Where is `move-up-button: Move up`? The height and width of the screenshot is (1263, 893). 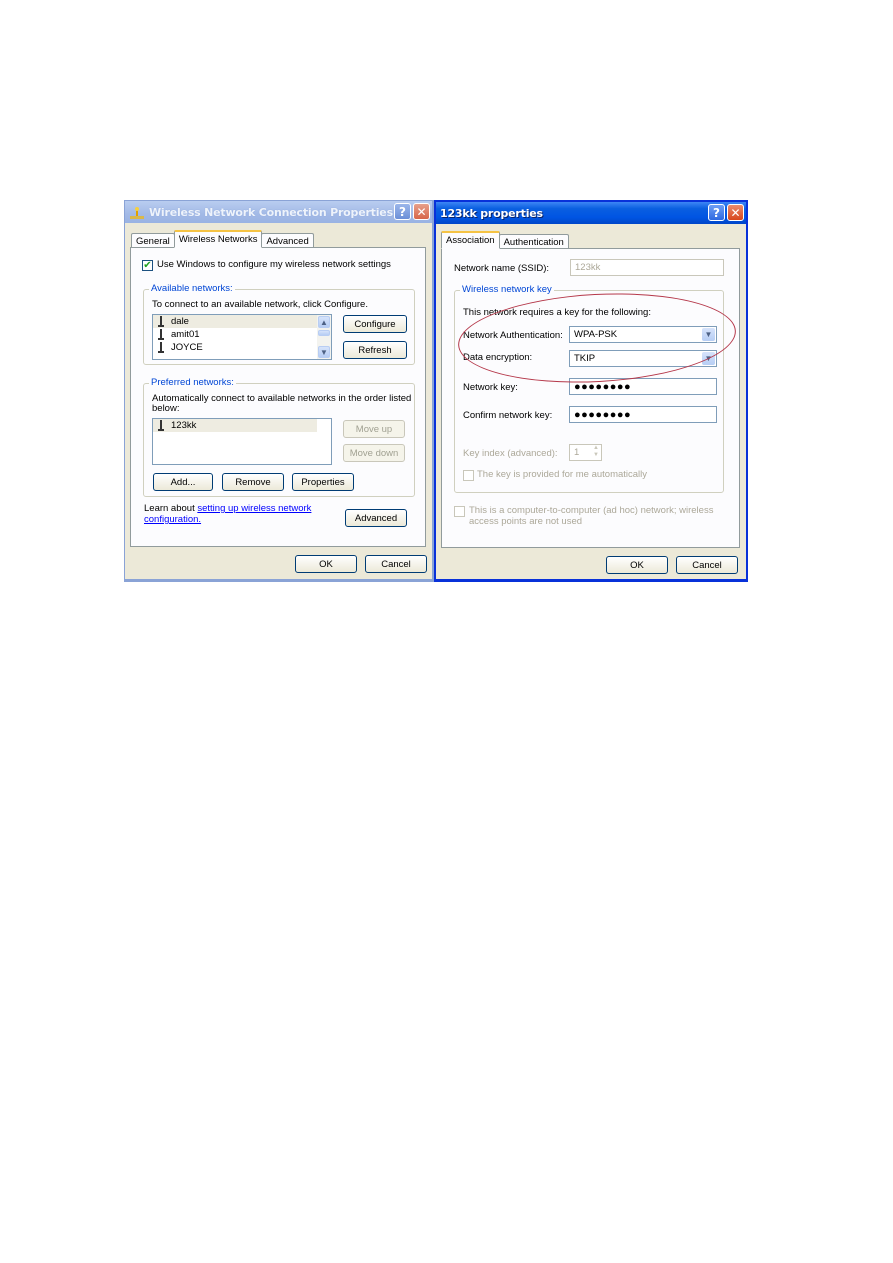 move-up-button: Move up is located at coordinates (374, 429).